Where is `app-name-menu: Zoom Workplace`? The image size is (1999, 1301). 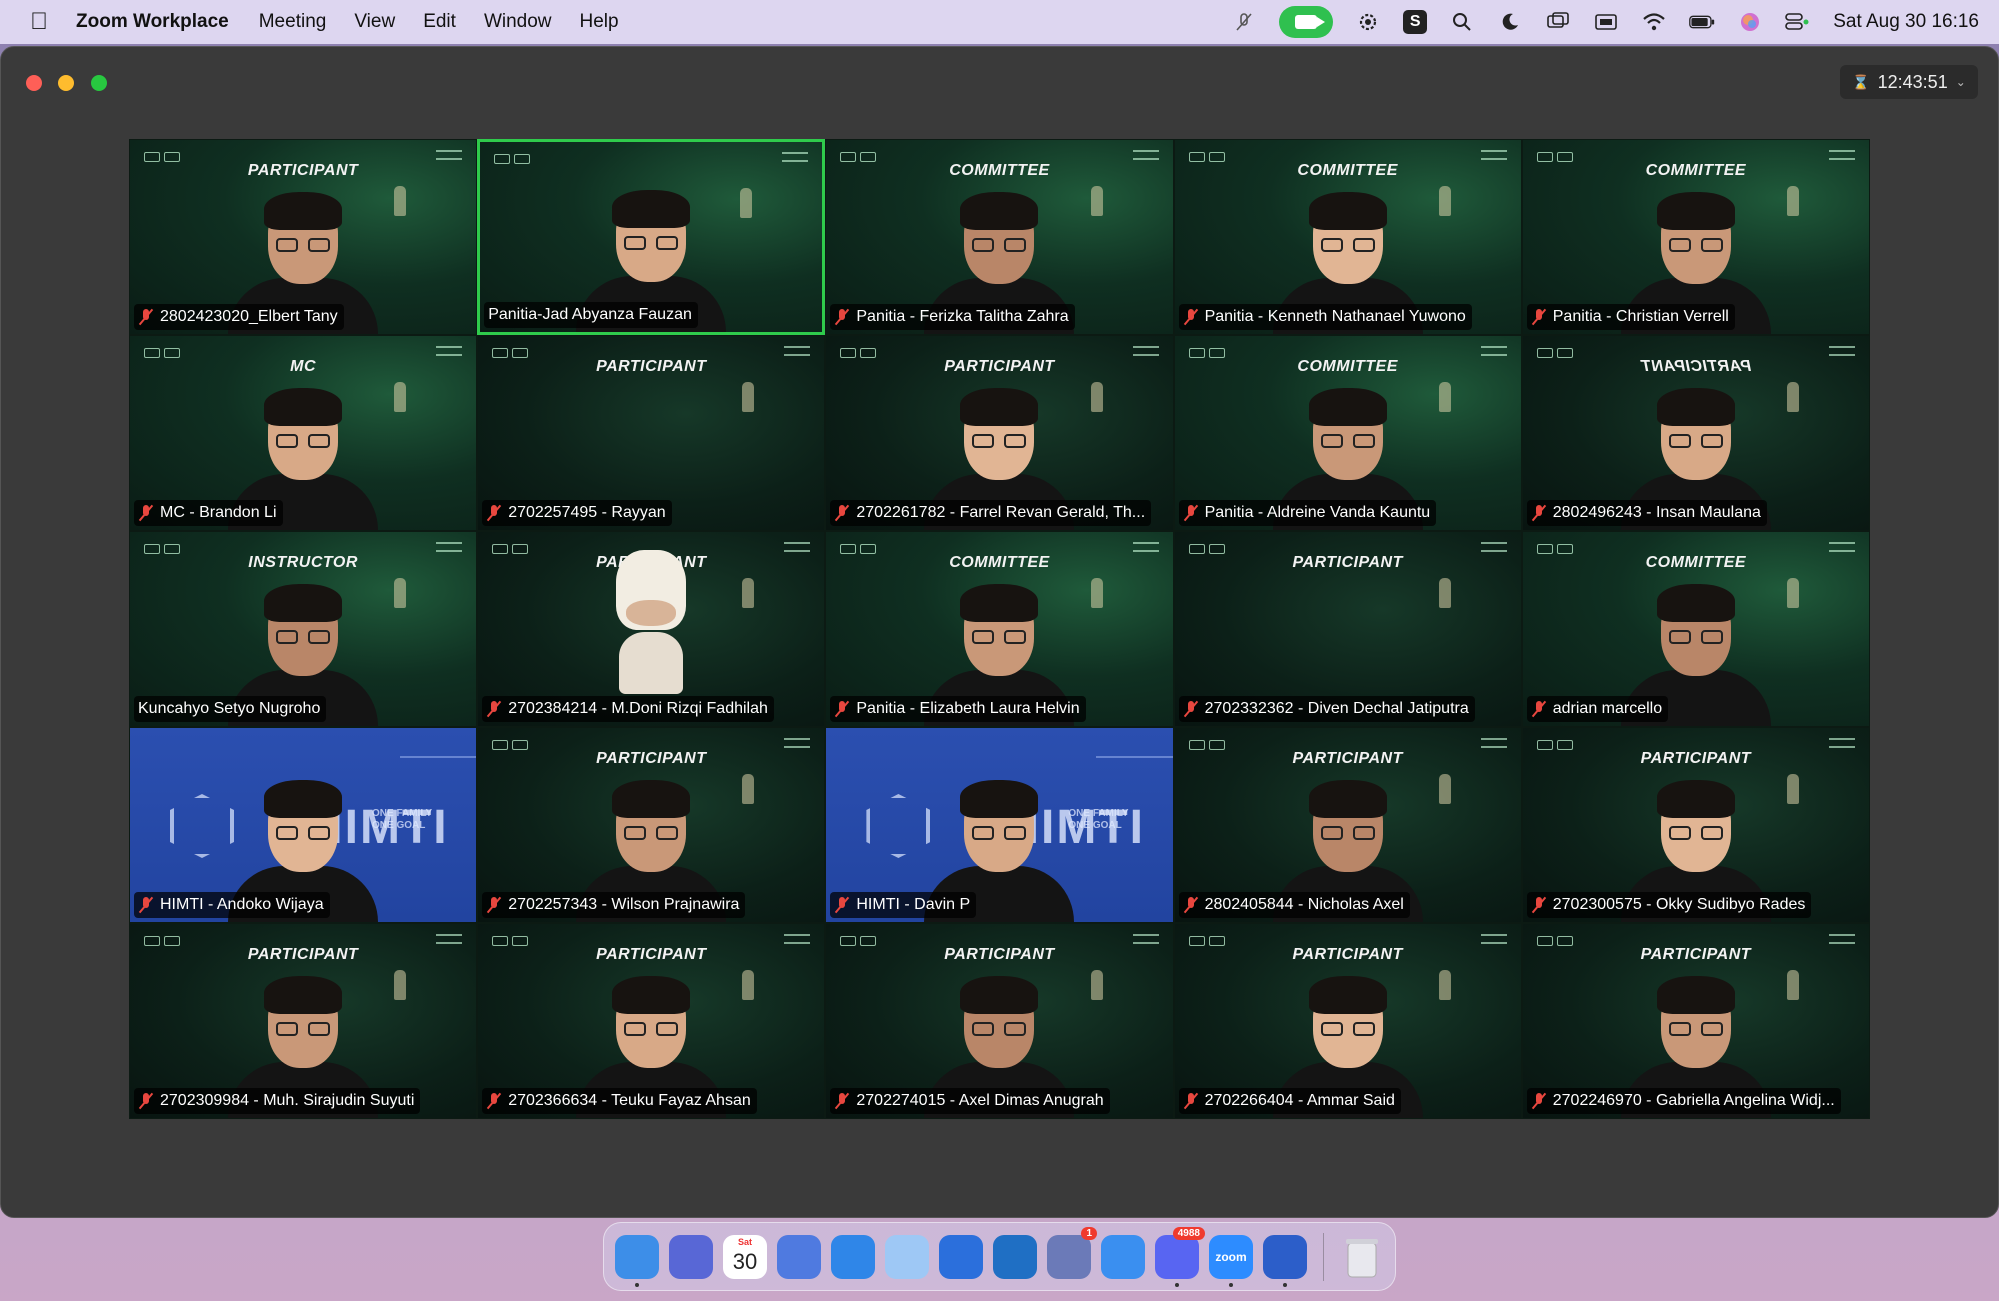
app-name-menu: Zoom Workplace is located at coordinates (152, 22).